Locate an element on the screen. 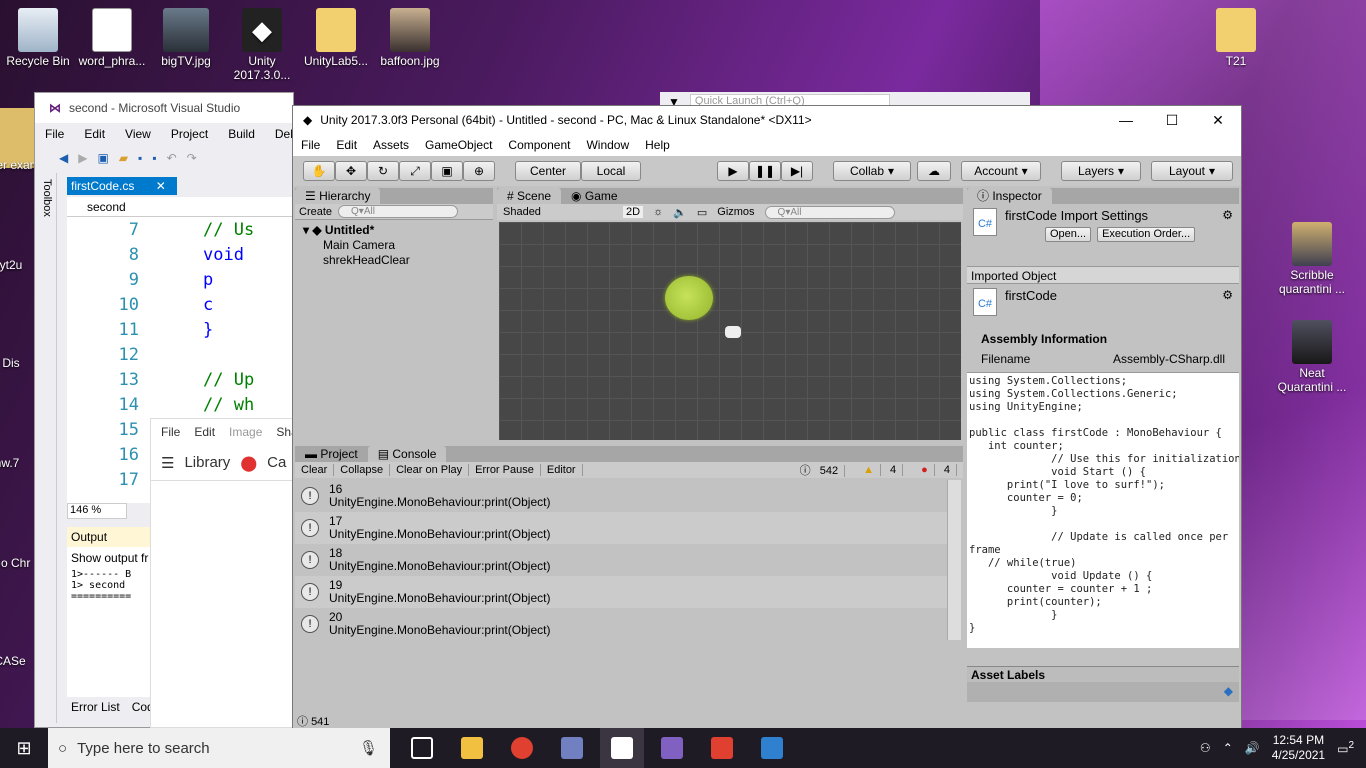  hamburger-icon: ☰ is located at coordinates (167, 463).